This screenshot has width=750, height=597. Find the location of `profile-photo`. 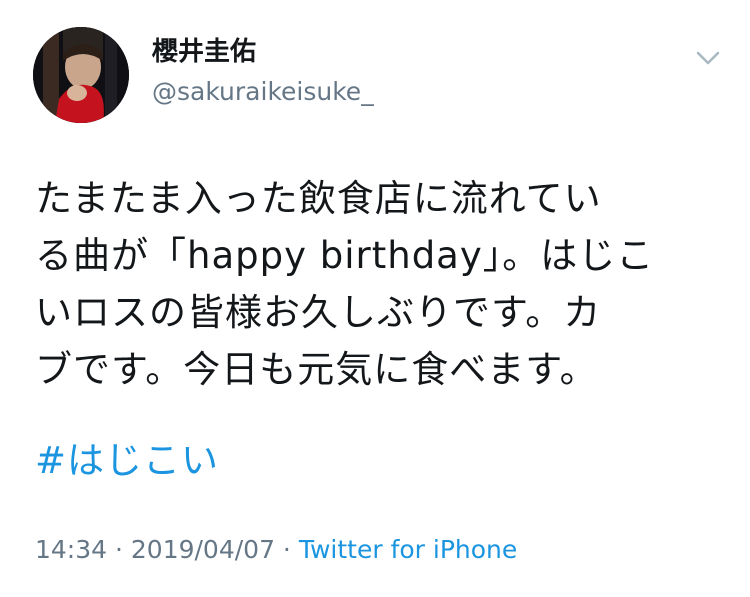

profile-photo is located at coordinates (81, 75).